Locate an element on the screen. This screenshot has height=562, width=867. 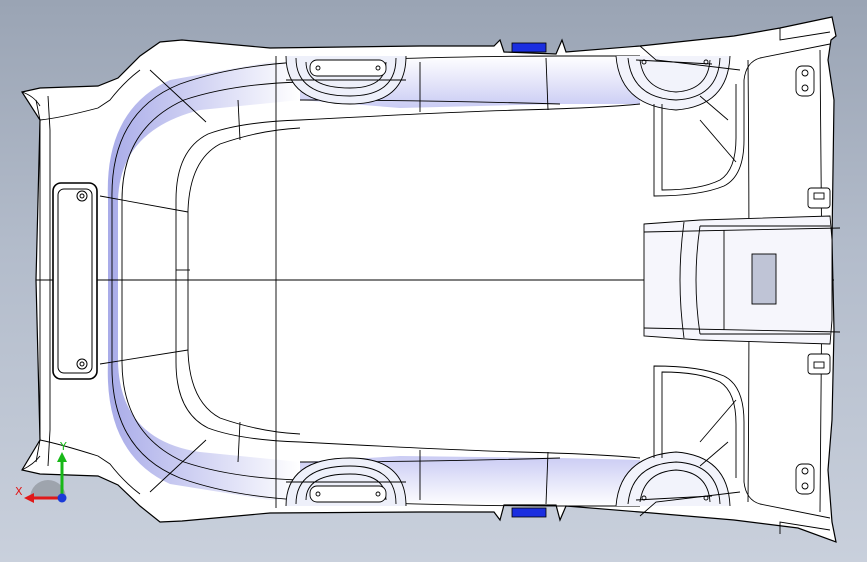
clip-bottom is located at coordinates (529, 512).